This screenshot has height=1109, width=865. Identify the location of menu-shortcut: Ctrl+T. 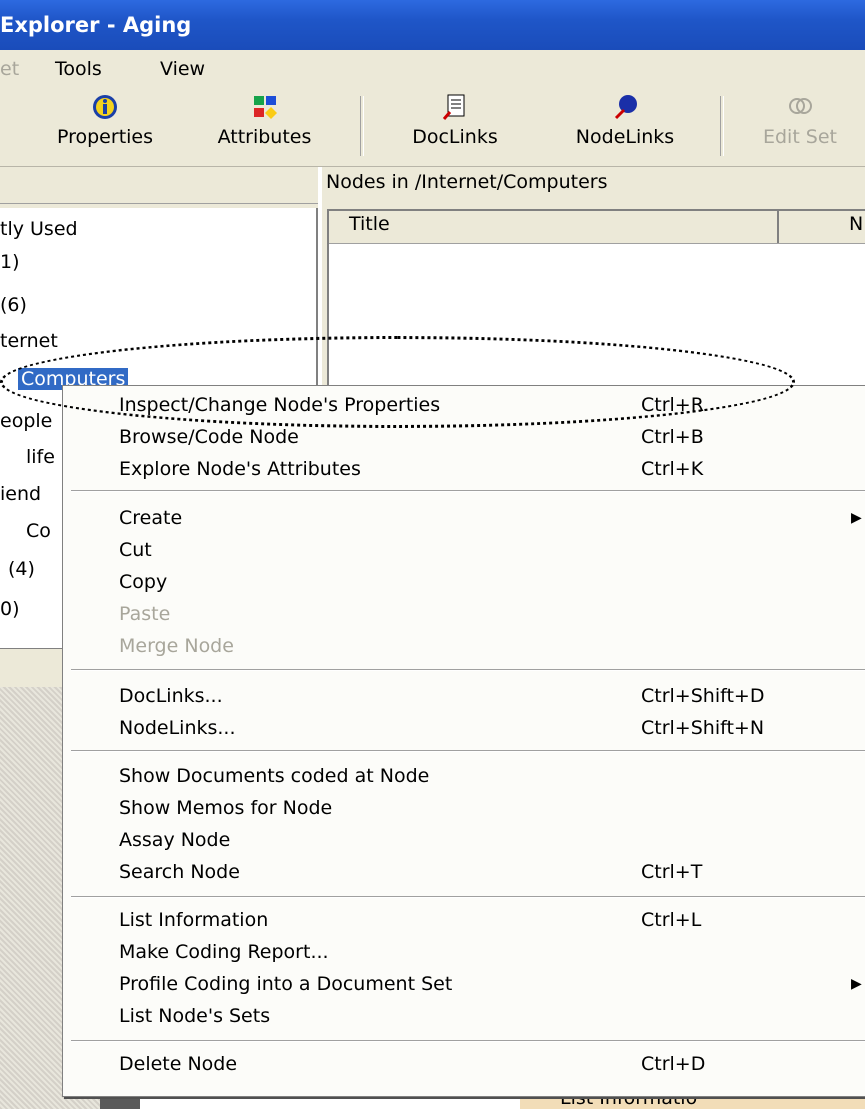
(672, 872).